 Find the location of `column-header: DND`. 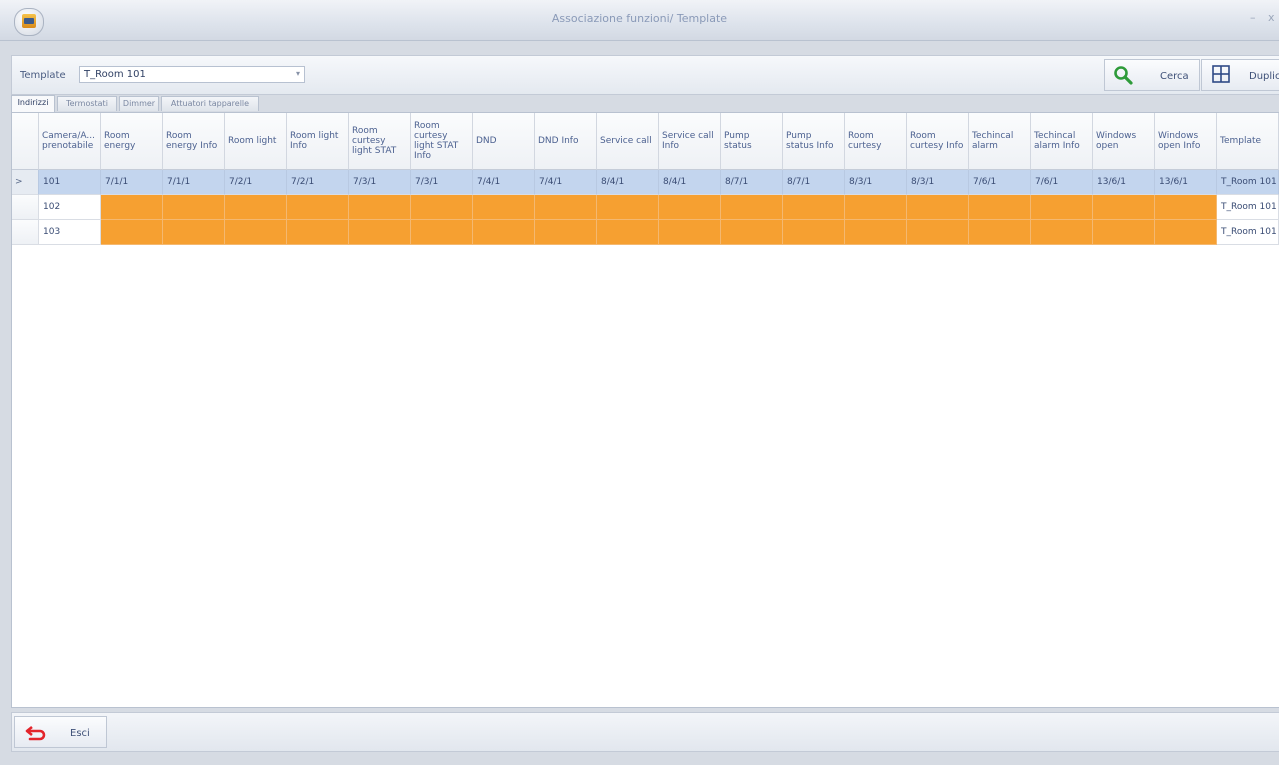

column-header: DND is located at coordinates (504, 141).